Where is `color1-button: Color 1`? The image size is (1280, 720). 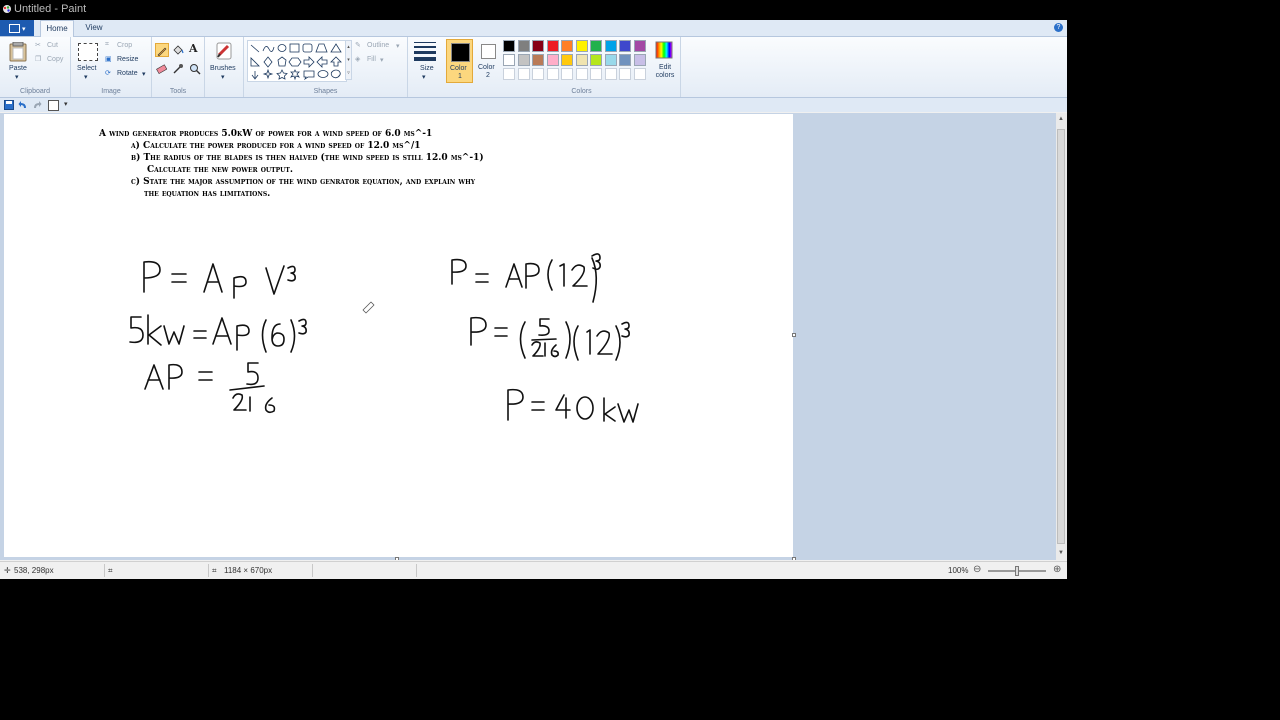 color1-button: Color 1 is located at coordinates (459, 61).